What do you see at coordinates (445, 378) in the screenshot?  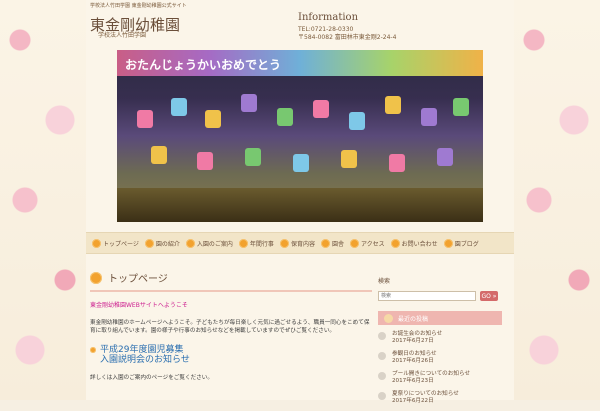 I see `recent-post: プール開きについてのお知らせ 2017年6月23日` at bounding box center [445, 378].